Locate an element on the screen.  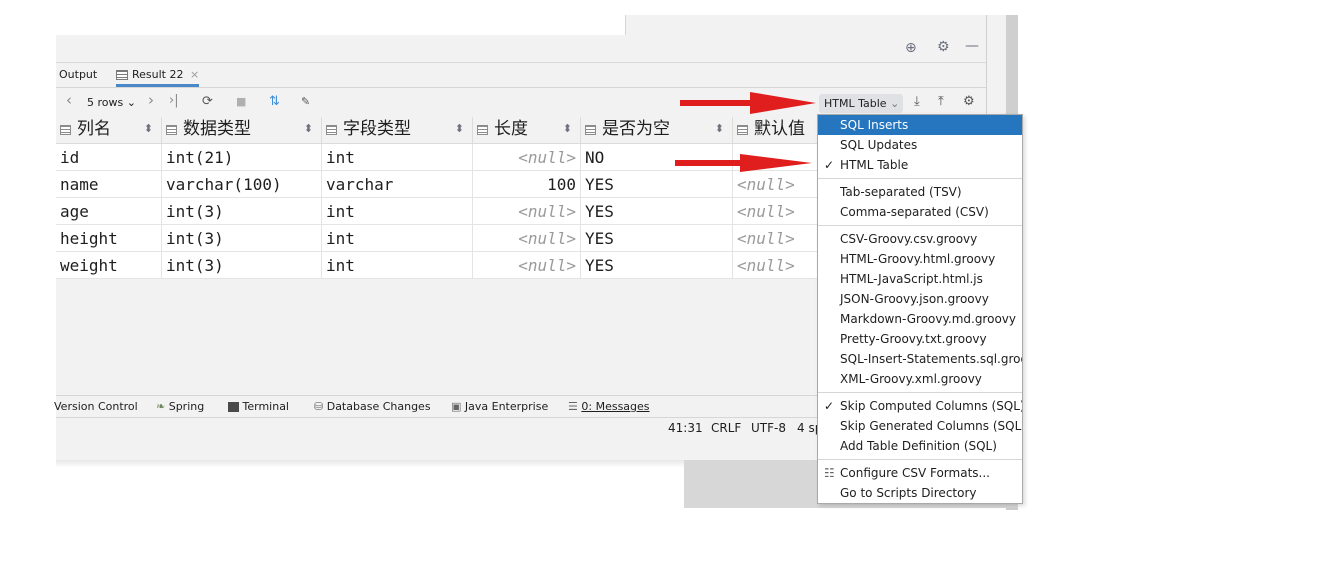
pin-icon: ✎ is located at coordinates (305, 101).